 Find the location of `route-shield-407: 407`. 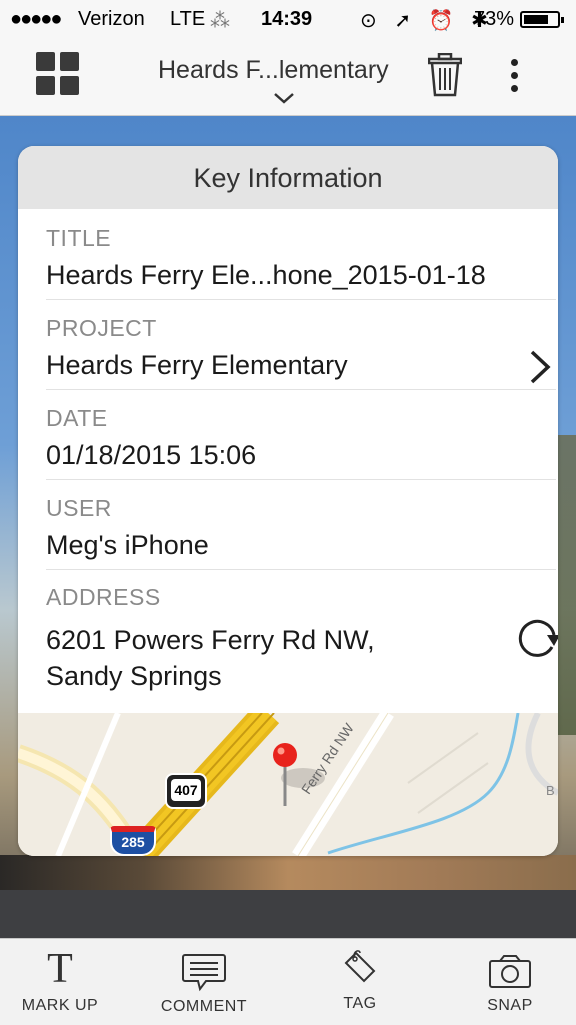

route-shield-407: 407 is located at coordinates (186, 791).